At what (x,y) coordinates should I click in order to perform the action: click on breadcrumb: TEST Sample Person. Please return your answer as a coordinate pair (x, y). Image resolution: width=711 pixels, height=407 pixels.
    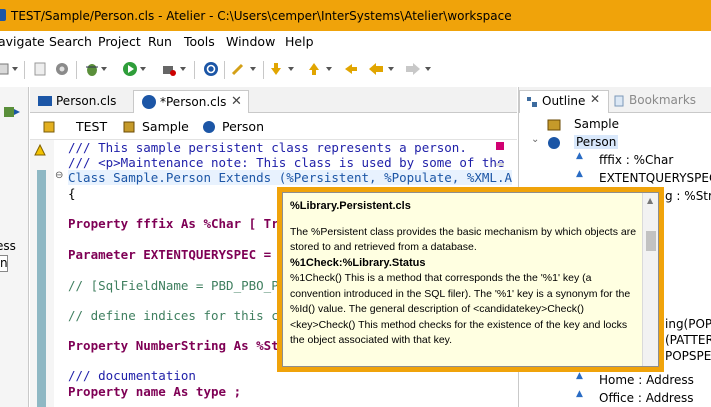
    Looking at the image, I should click on (273, 127).